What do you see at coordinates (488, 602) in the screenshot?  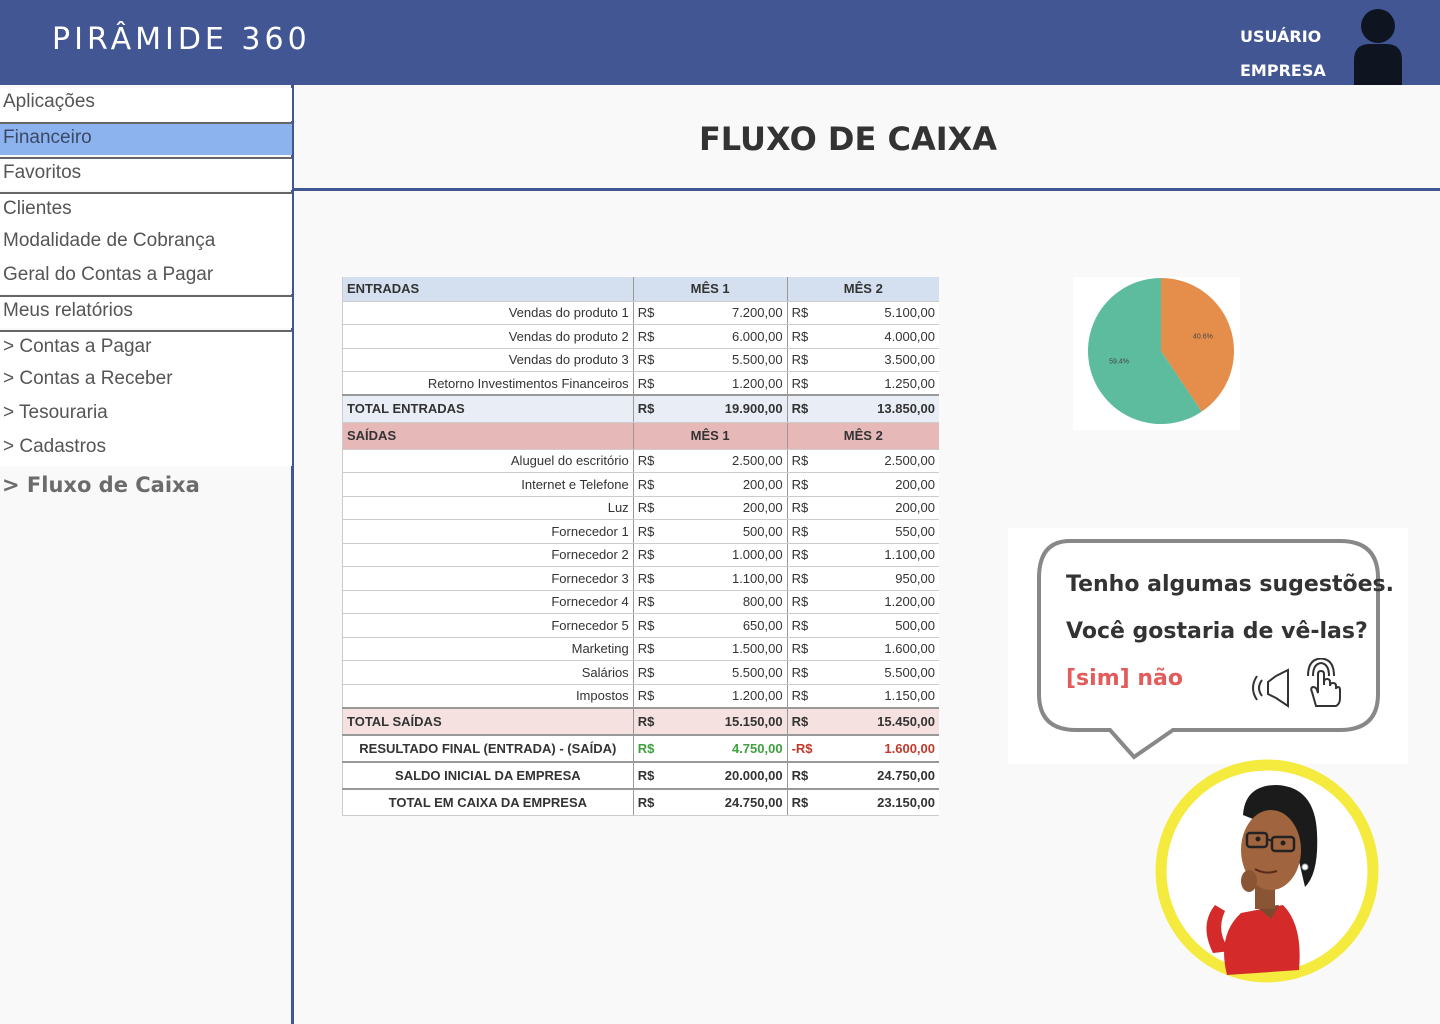 I see `row-label: Fornecedor 4` at bounding box center [488, 602].